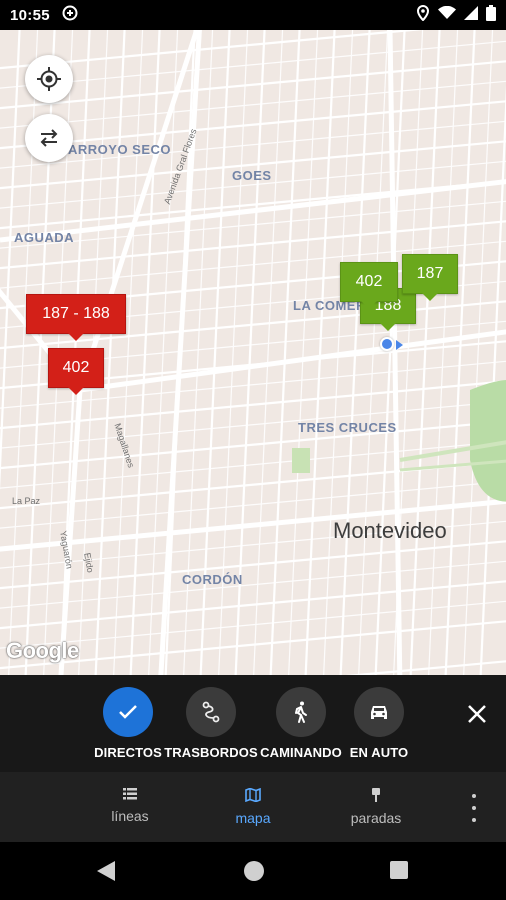  I want to click on marker-label: 187 - 188, so click(76, 313).